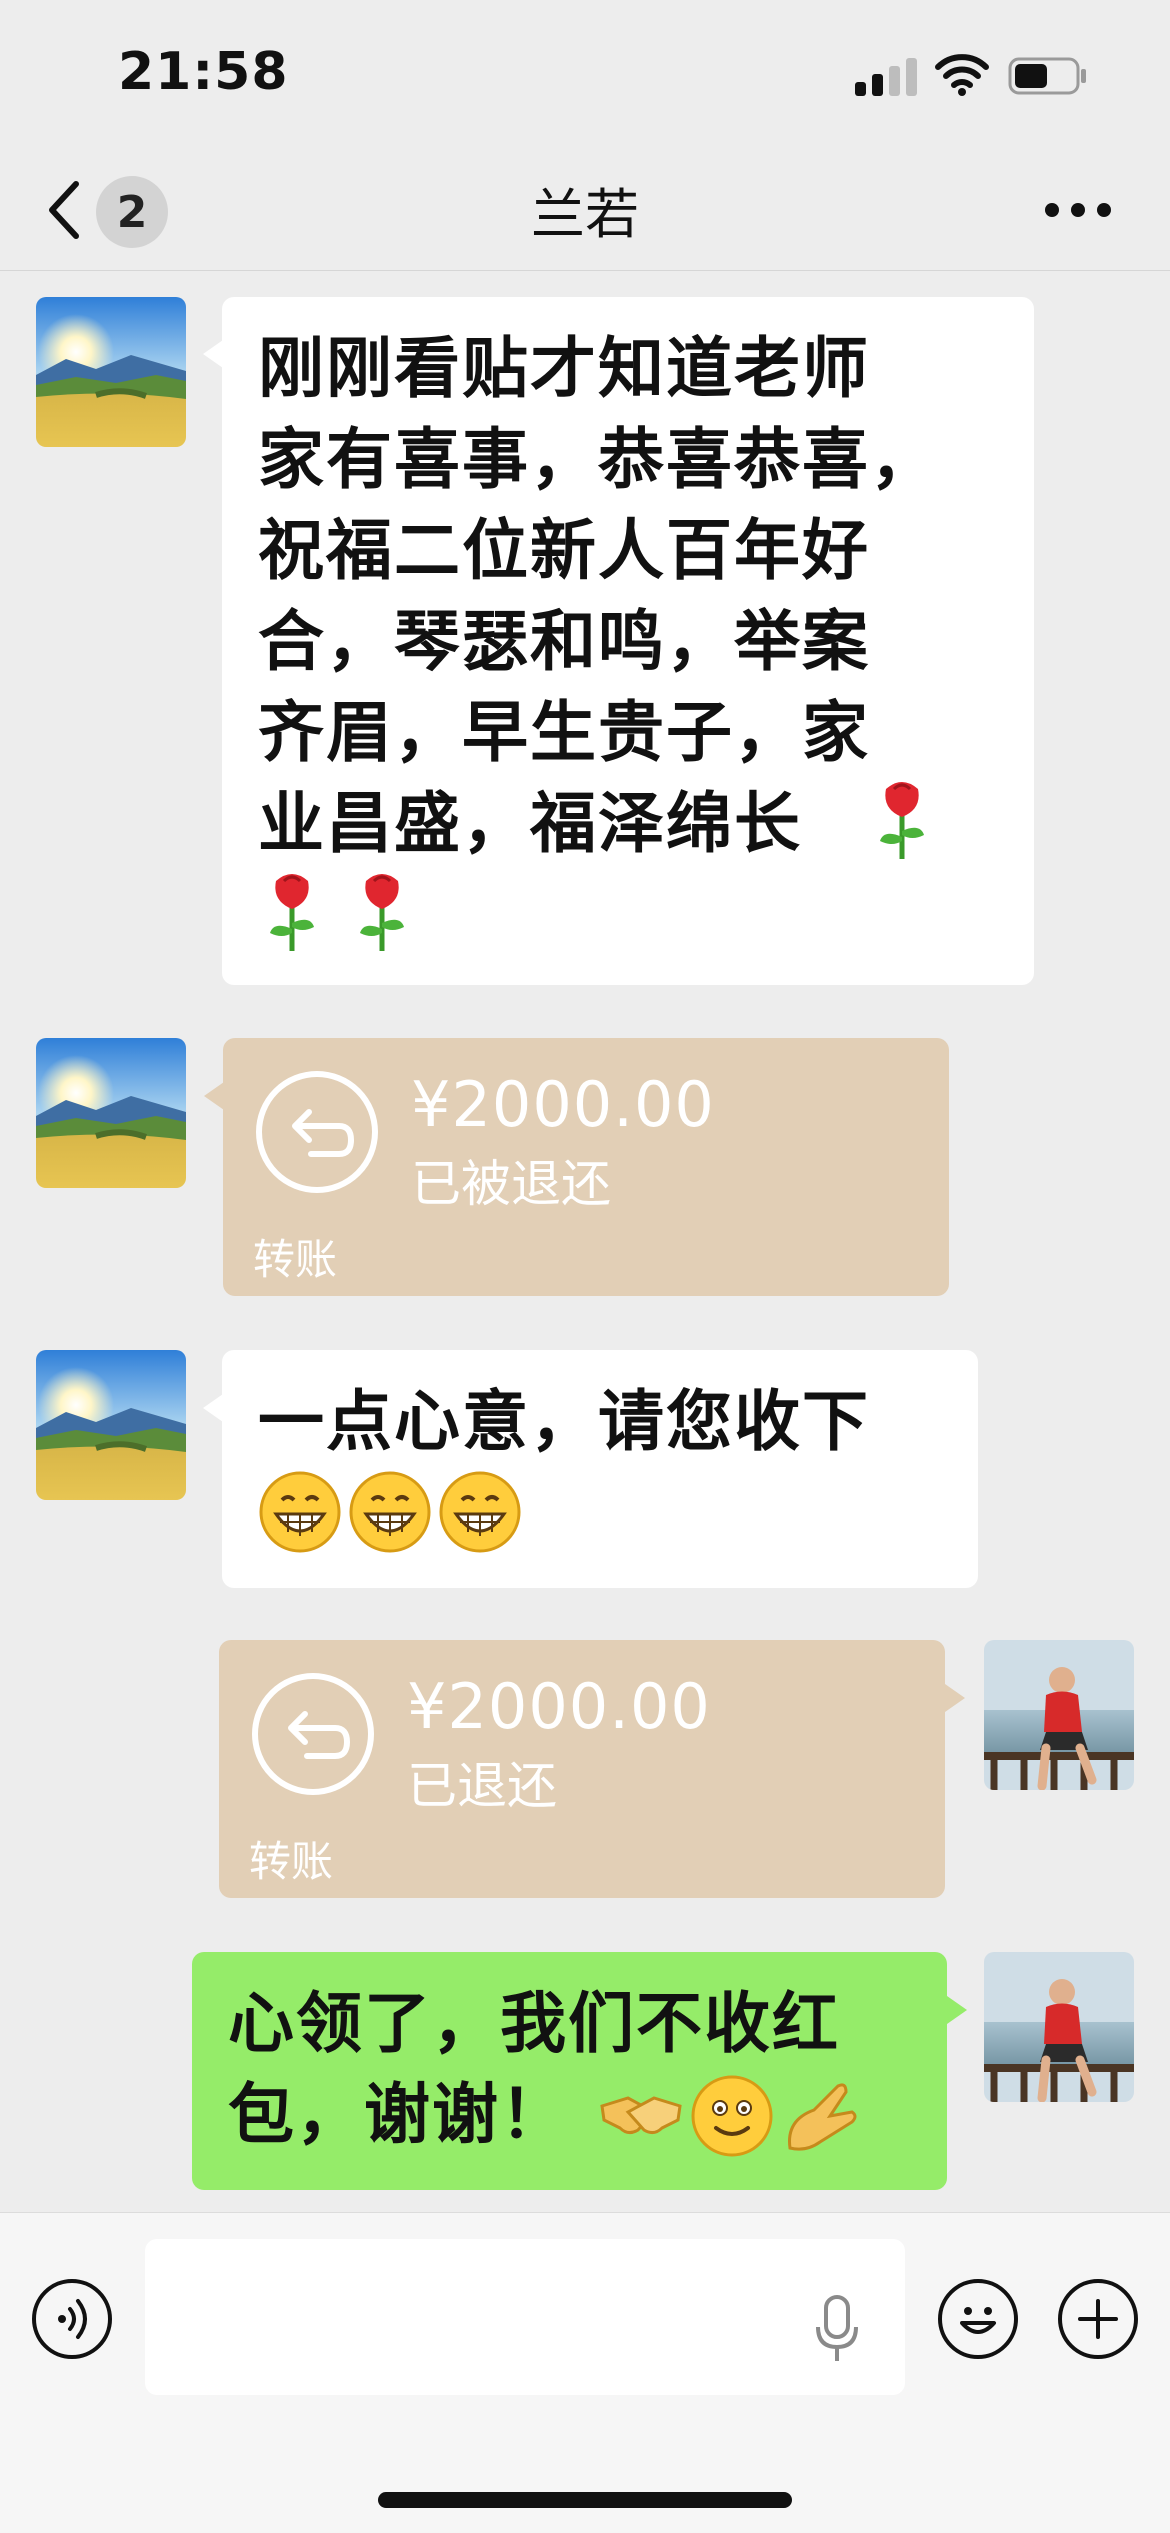 Image resolution: width=1170 pixels, height=2533 pixels. I want to click on wifi-icon, so click(962, 75).